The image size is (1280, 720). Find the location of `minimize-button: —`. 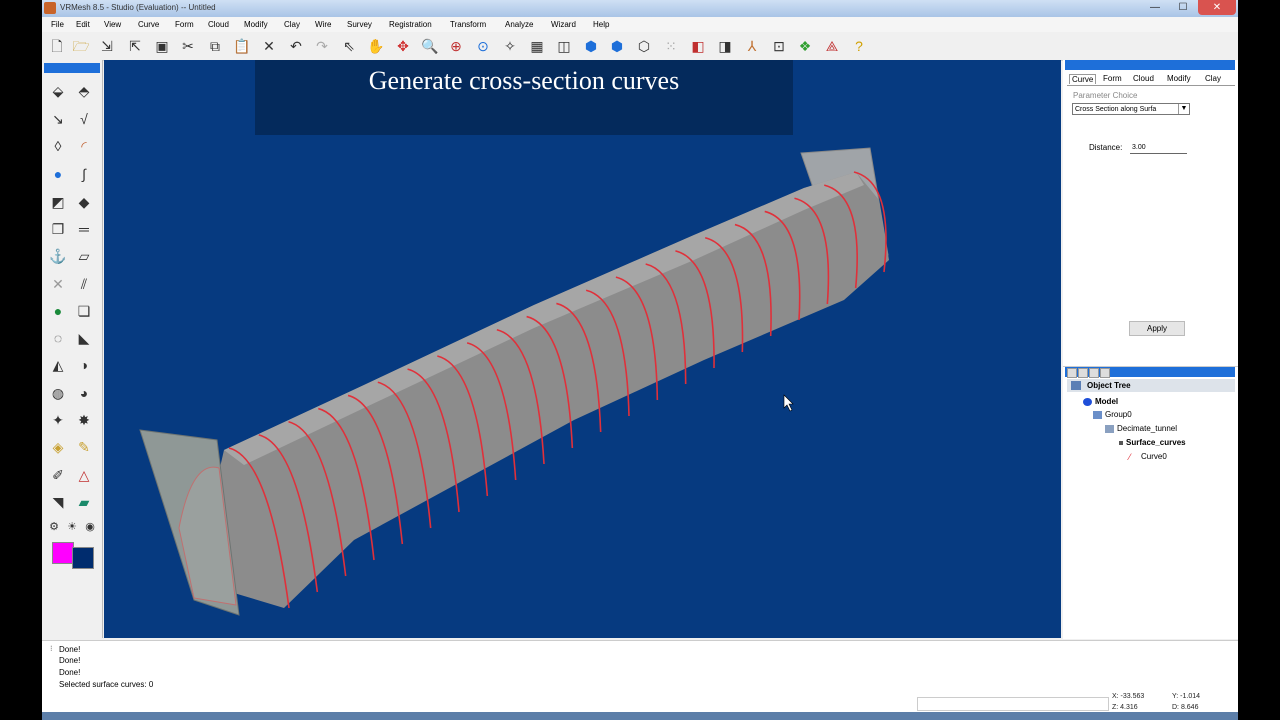

minimize-button: — is located at coordinates (1155, 7).